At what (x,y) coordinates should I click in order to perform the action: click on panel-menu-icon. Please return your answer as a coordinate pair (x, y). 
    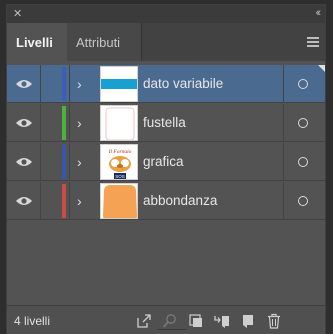
    Looking at the image, I should click on (313, 42).